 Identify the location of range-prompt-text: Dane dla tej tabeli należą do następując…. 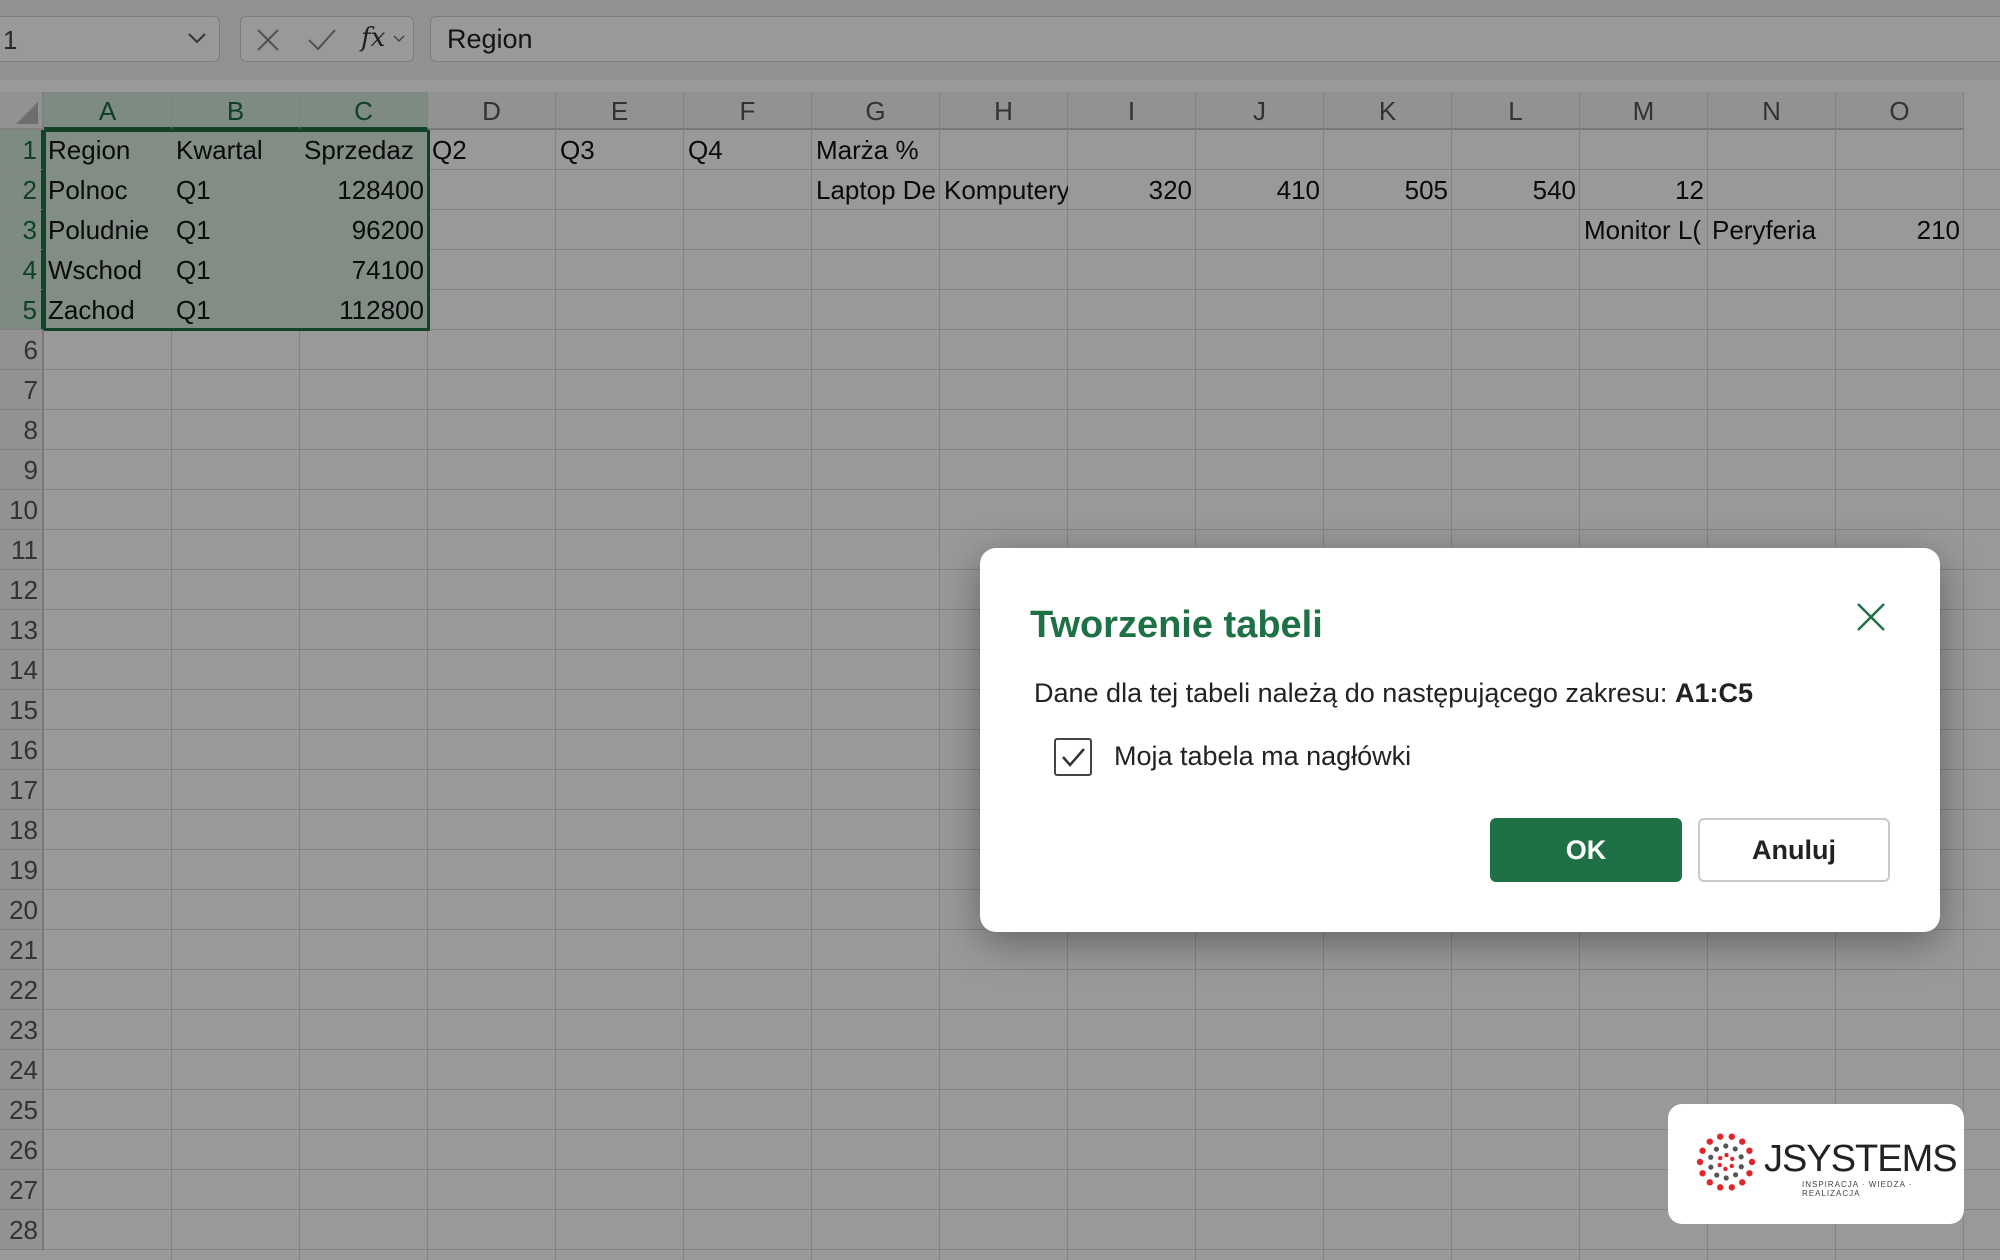
(1351, 693).